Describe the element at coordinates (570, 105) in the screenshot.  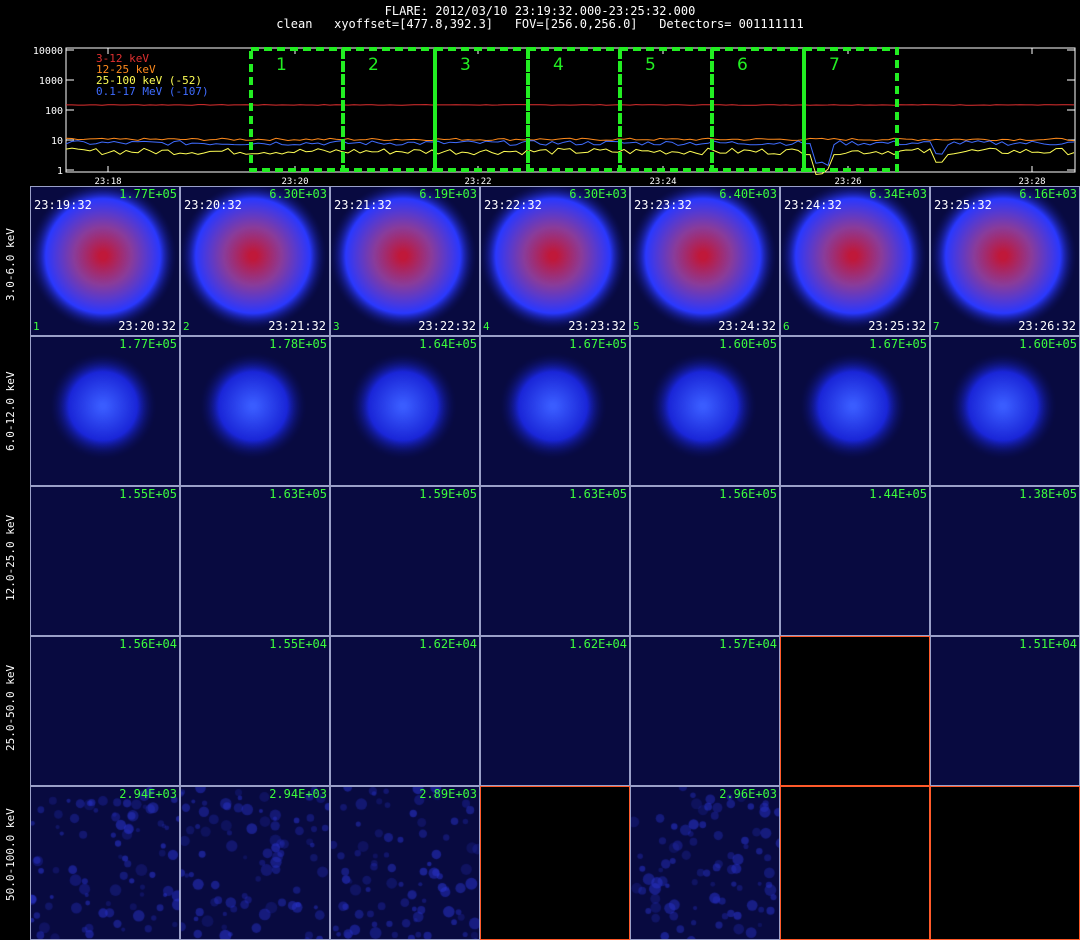
I see `curve-3-12kev` at that location.